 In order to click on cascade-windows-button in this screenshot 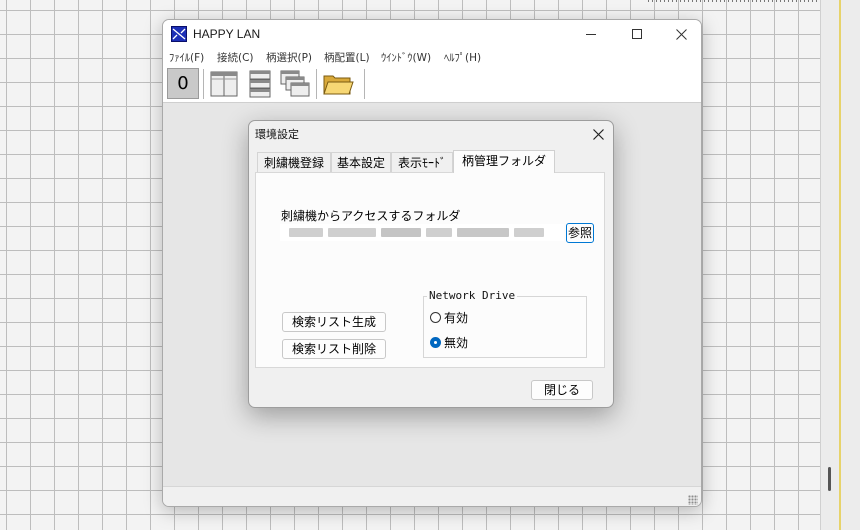, I will do `click(295, 83)`.